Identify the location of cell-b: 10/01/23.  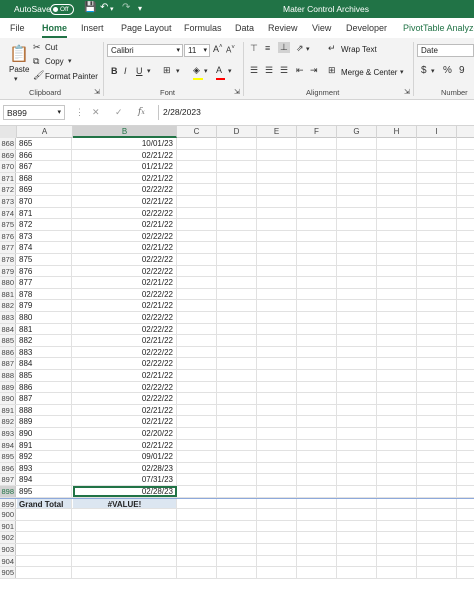
(125, 143).